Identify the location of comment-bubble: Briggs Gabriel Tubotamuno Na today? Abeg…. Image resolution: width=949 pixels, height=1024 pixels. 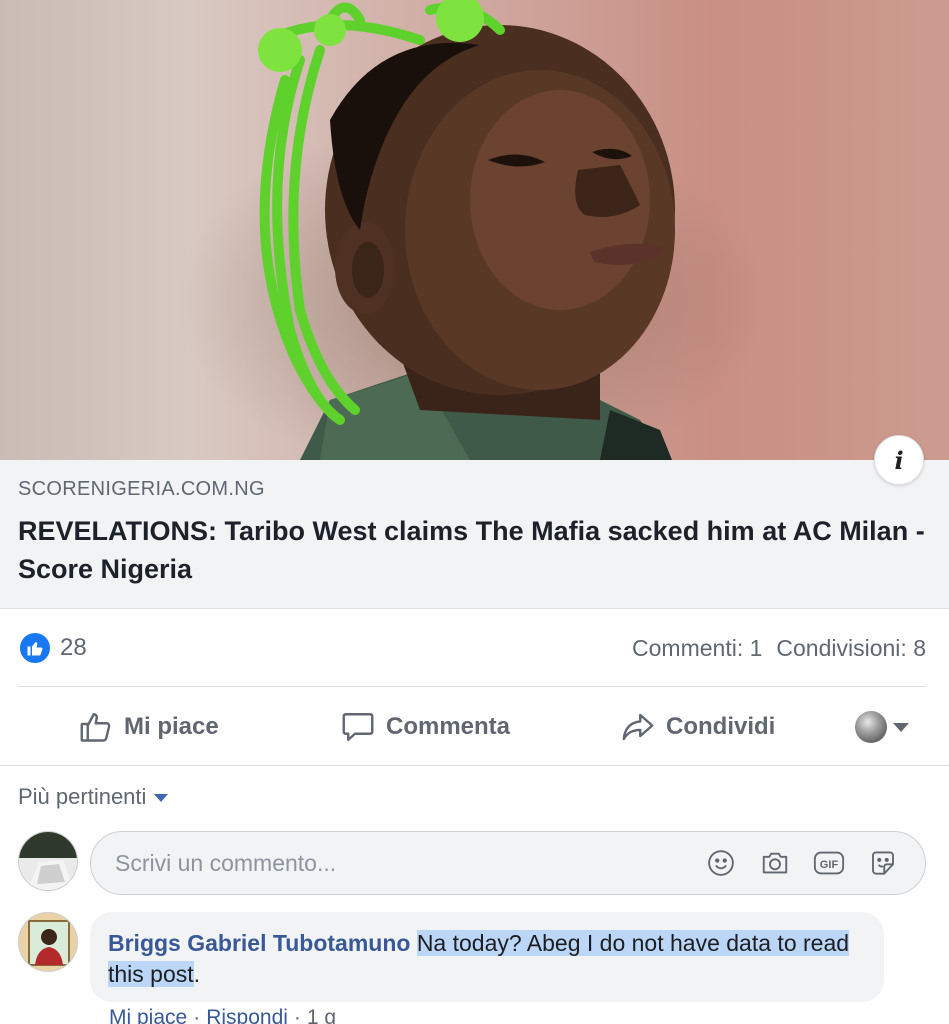
(487, 957).